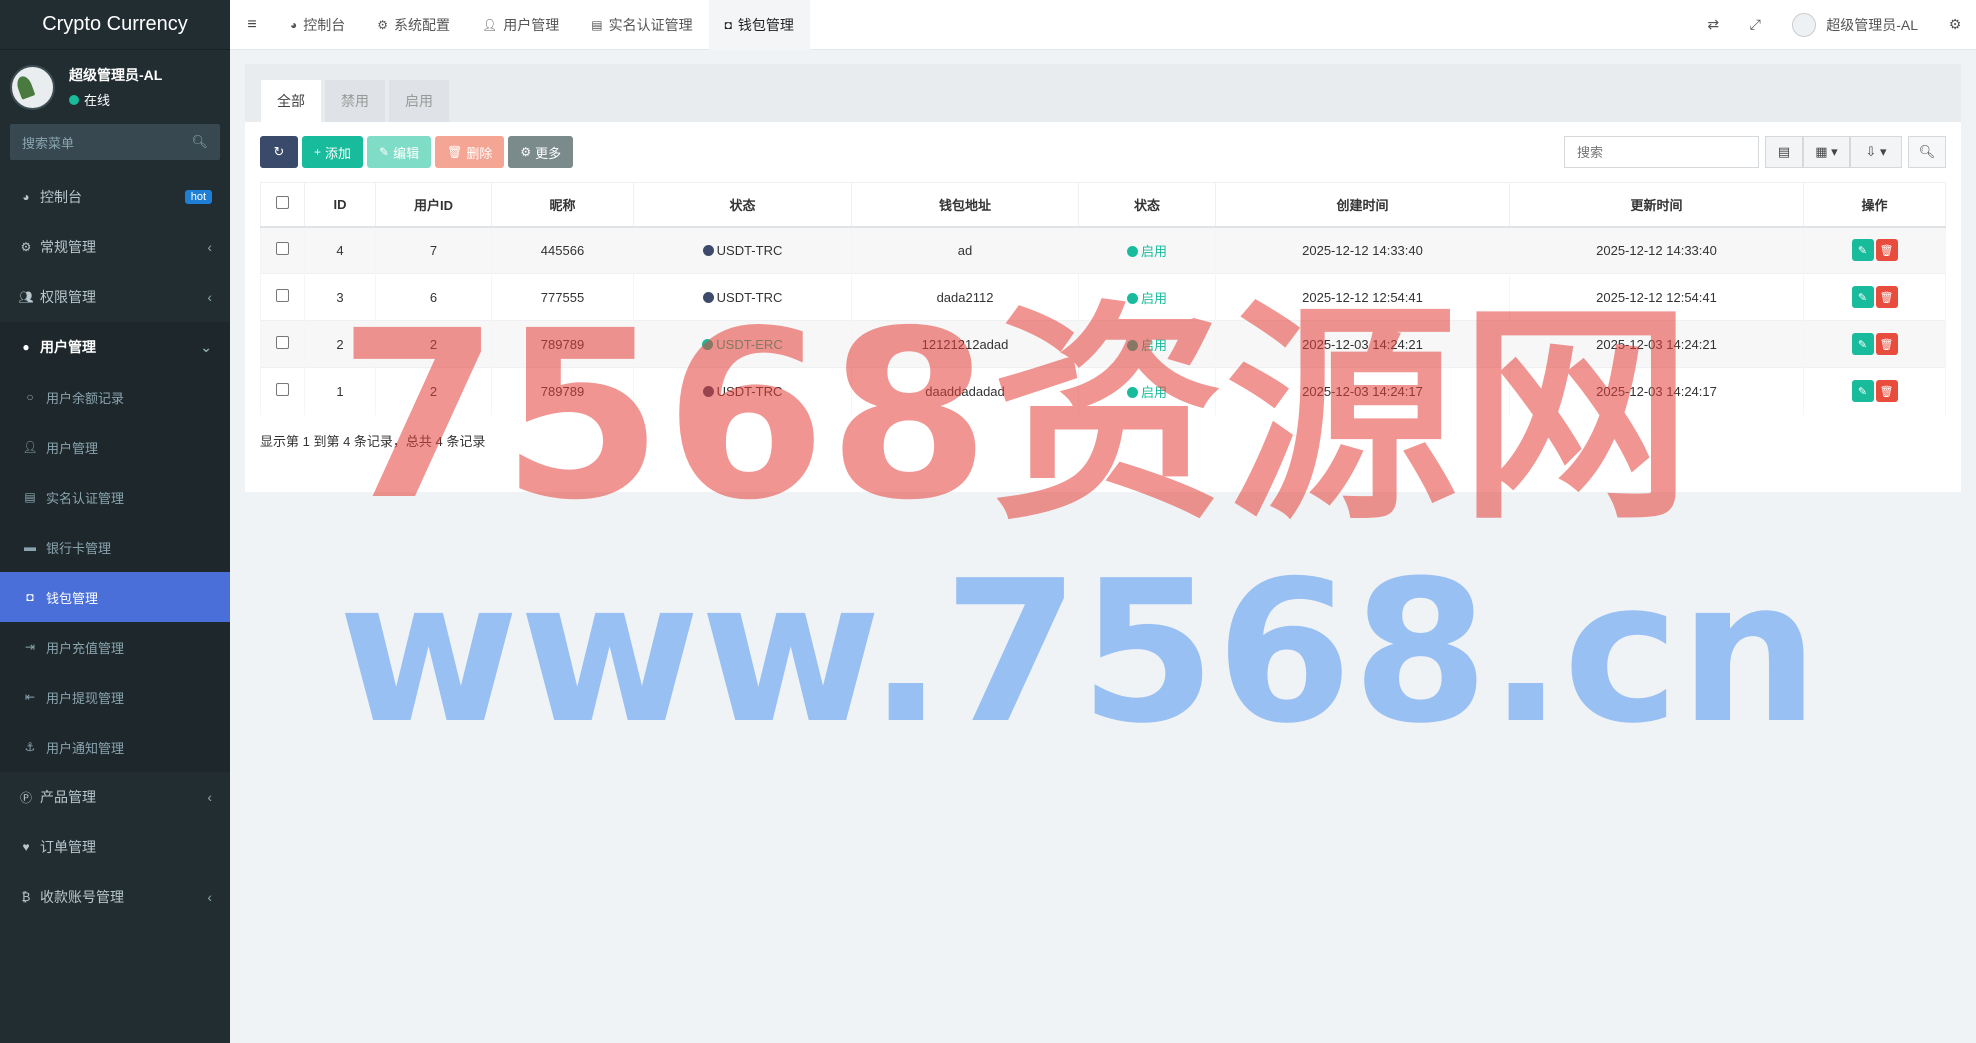 The image size is (1976, 1043). Describe the element at coordinates (419, 101) in the screenshot. I see `filter-tab-enabled: 启用` at that location.